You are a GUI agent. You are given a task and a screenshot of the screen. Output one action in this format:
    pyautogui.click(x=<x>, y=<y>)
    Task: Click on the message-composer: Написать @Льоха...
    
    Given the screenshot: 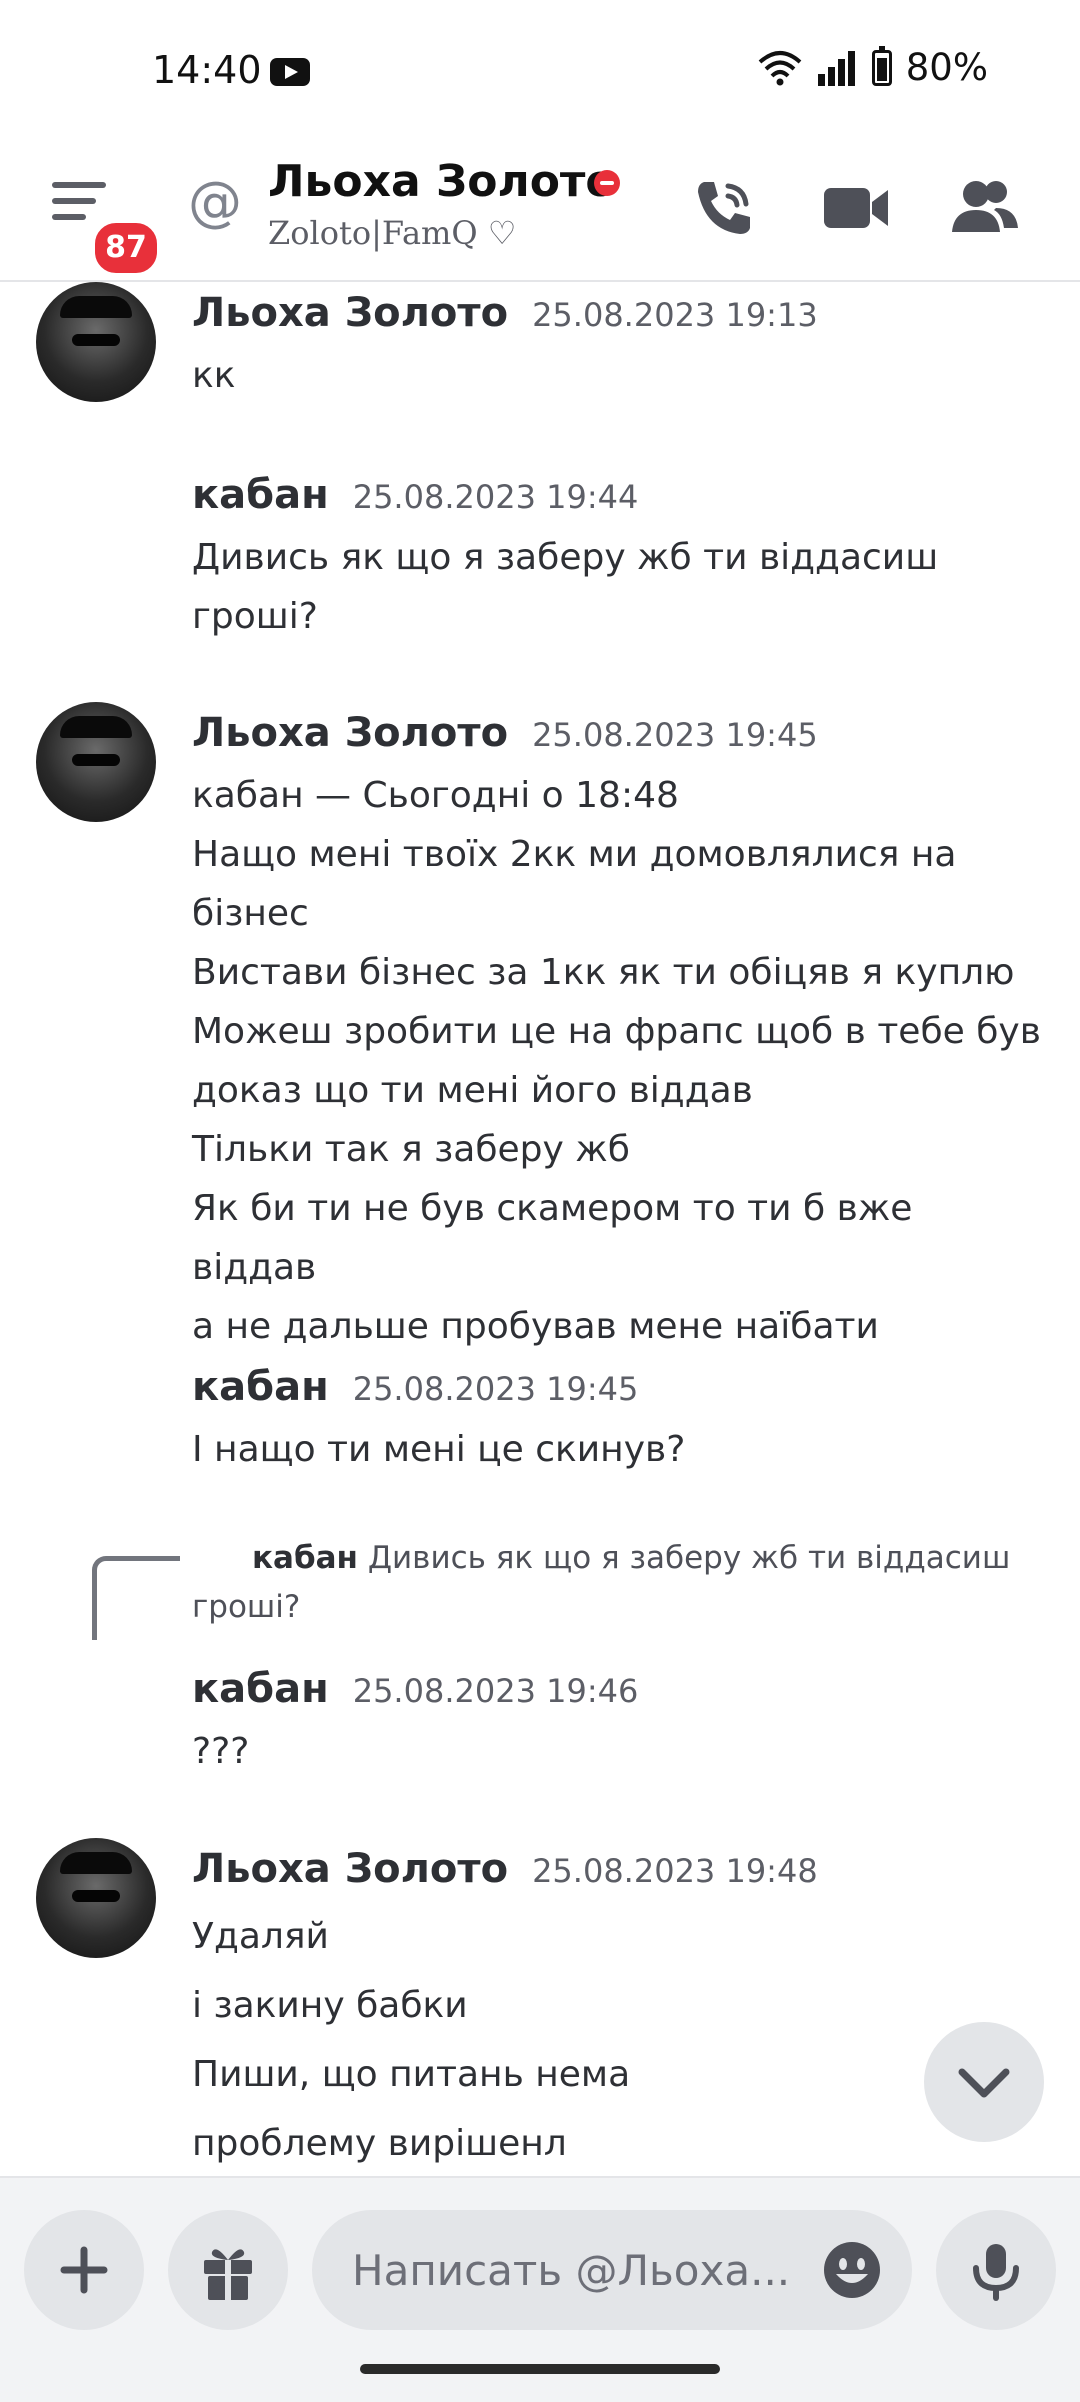 What is the action you would take?
    pyautogui.click(x=540, y=2289)
    